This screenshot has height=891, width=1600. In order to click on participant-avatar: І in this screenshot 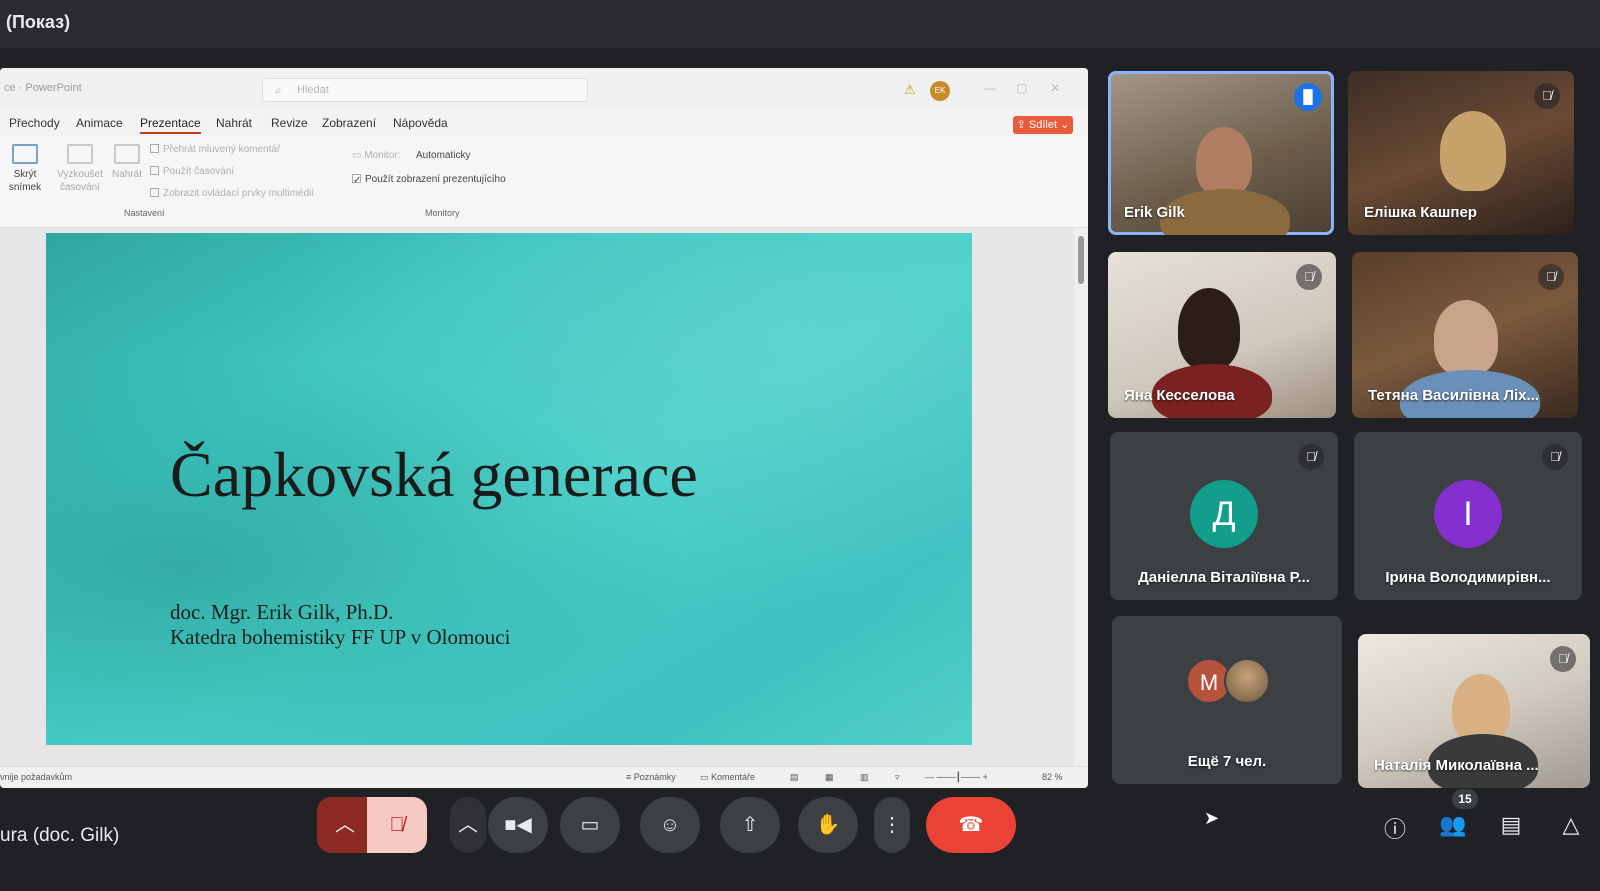, I will do `click(1468, 514)`.